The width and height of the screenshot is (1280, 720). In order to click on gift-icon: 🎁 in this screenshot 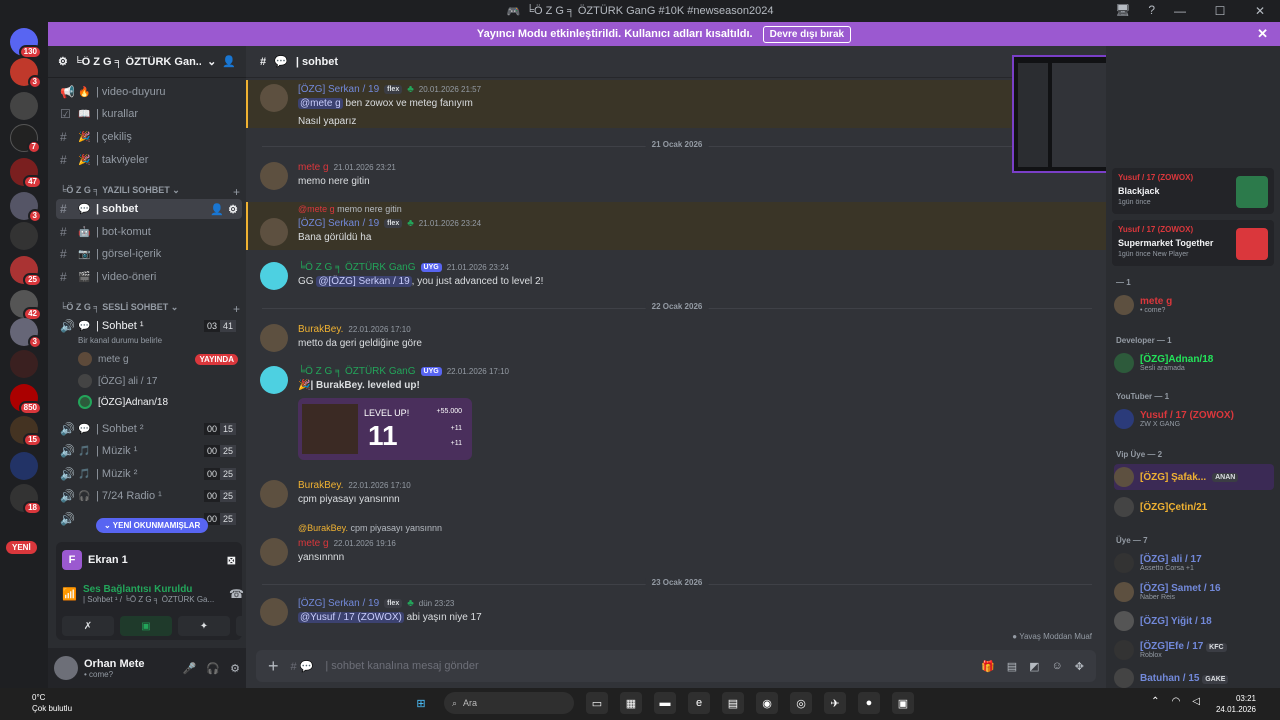, I will do `click(988, 666)`.